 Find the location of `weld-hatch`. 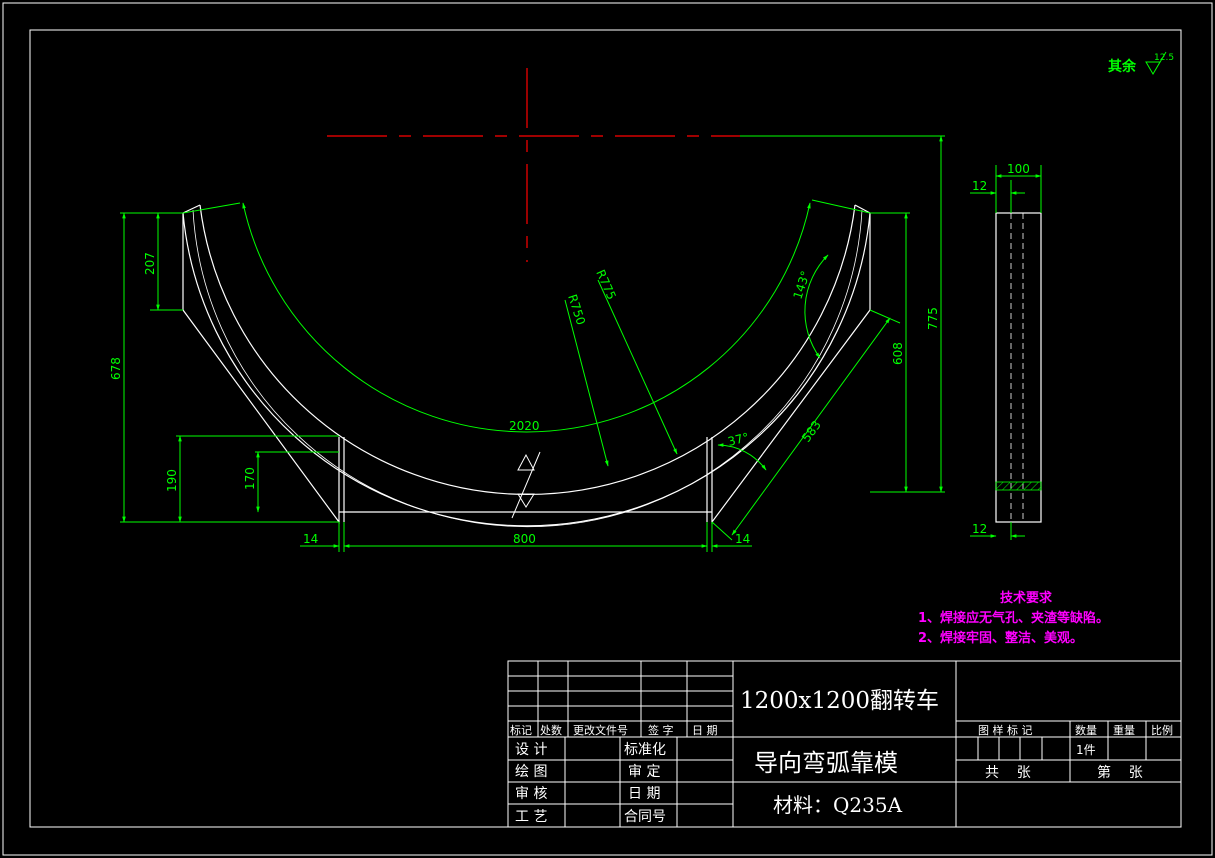

weld-hatch is located at coordinates (1018, 486).